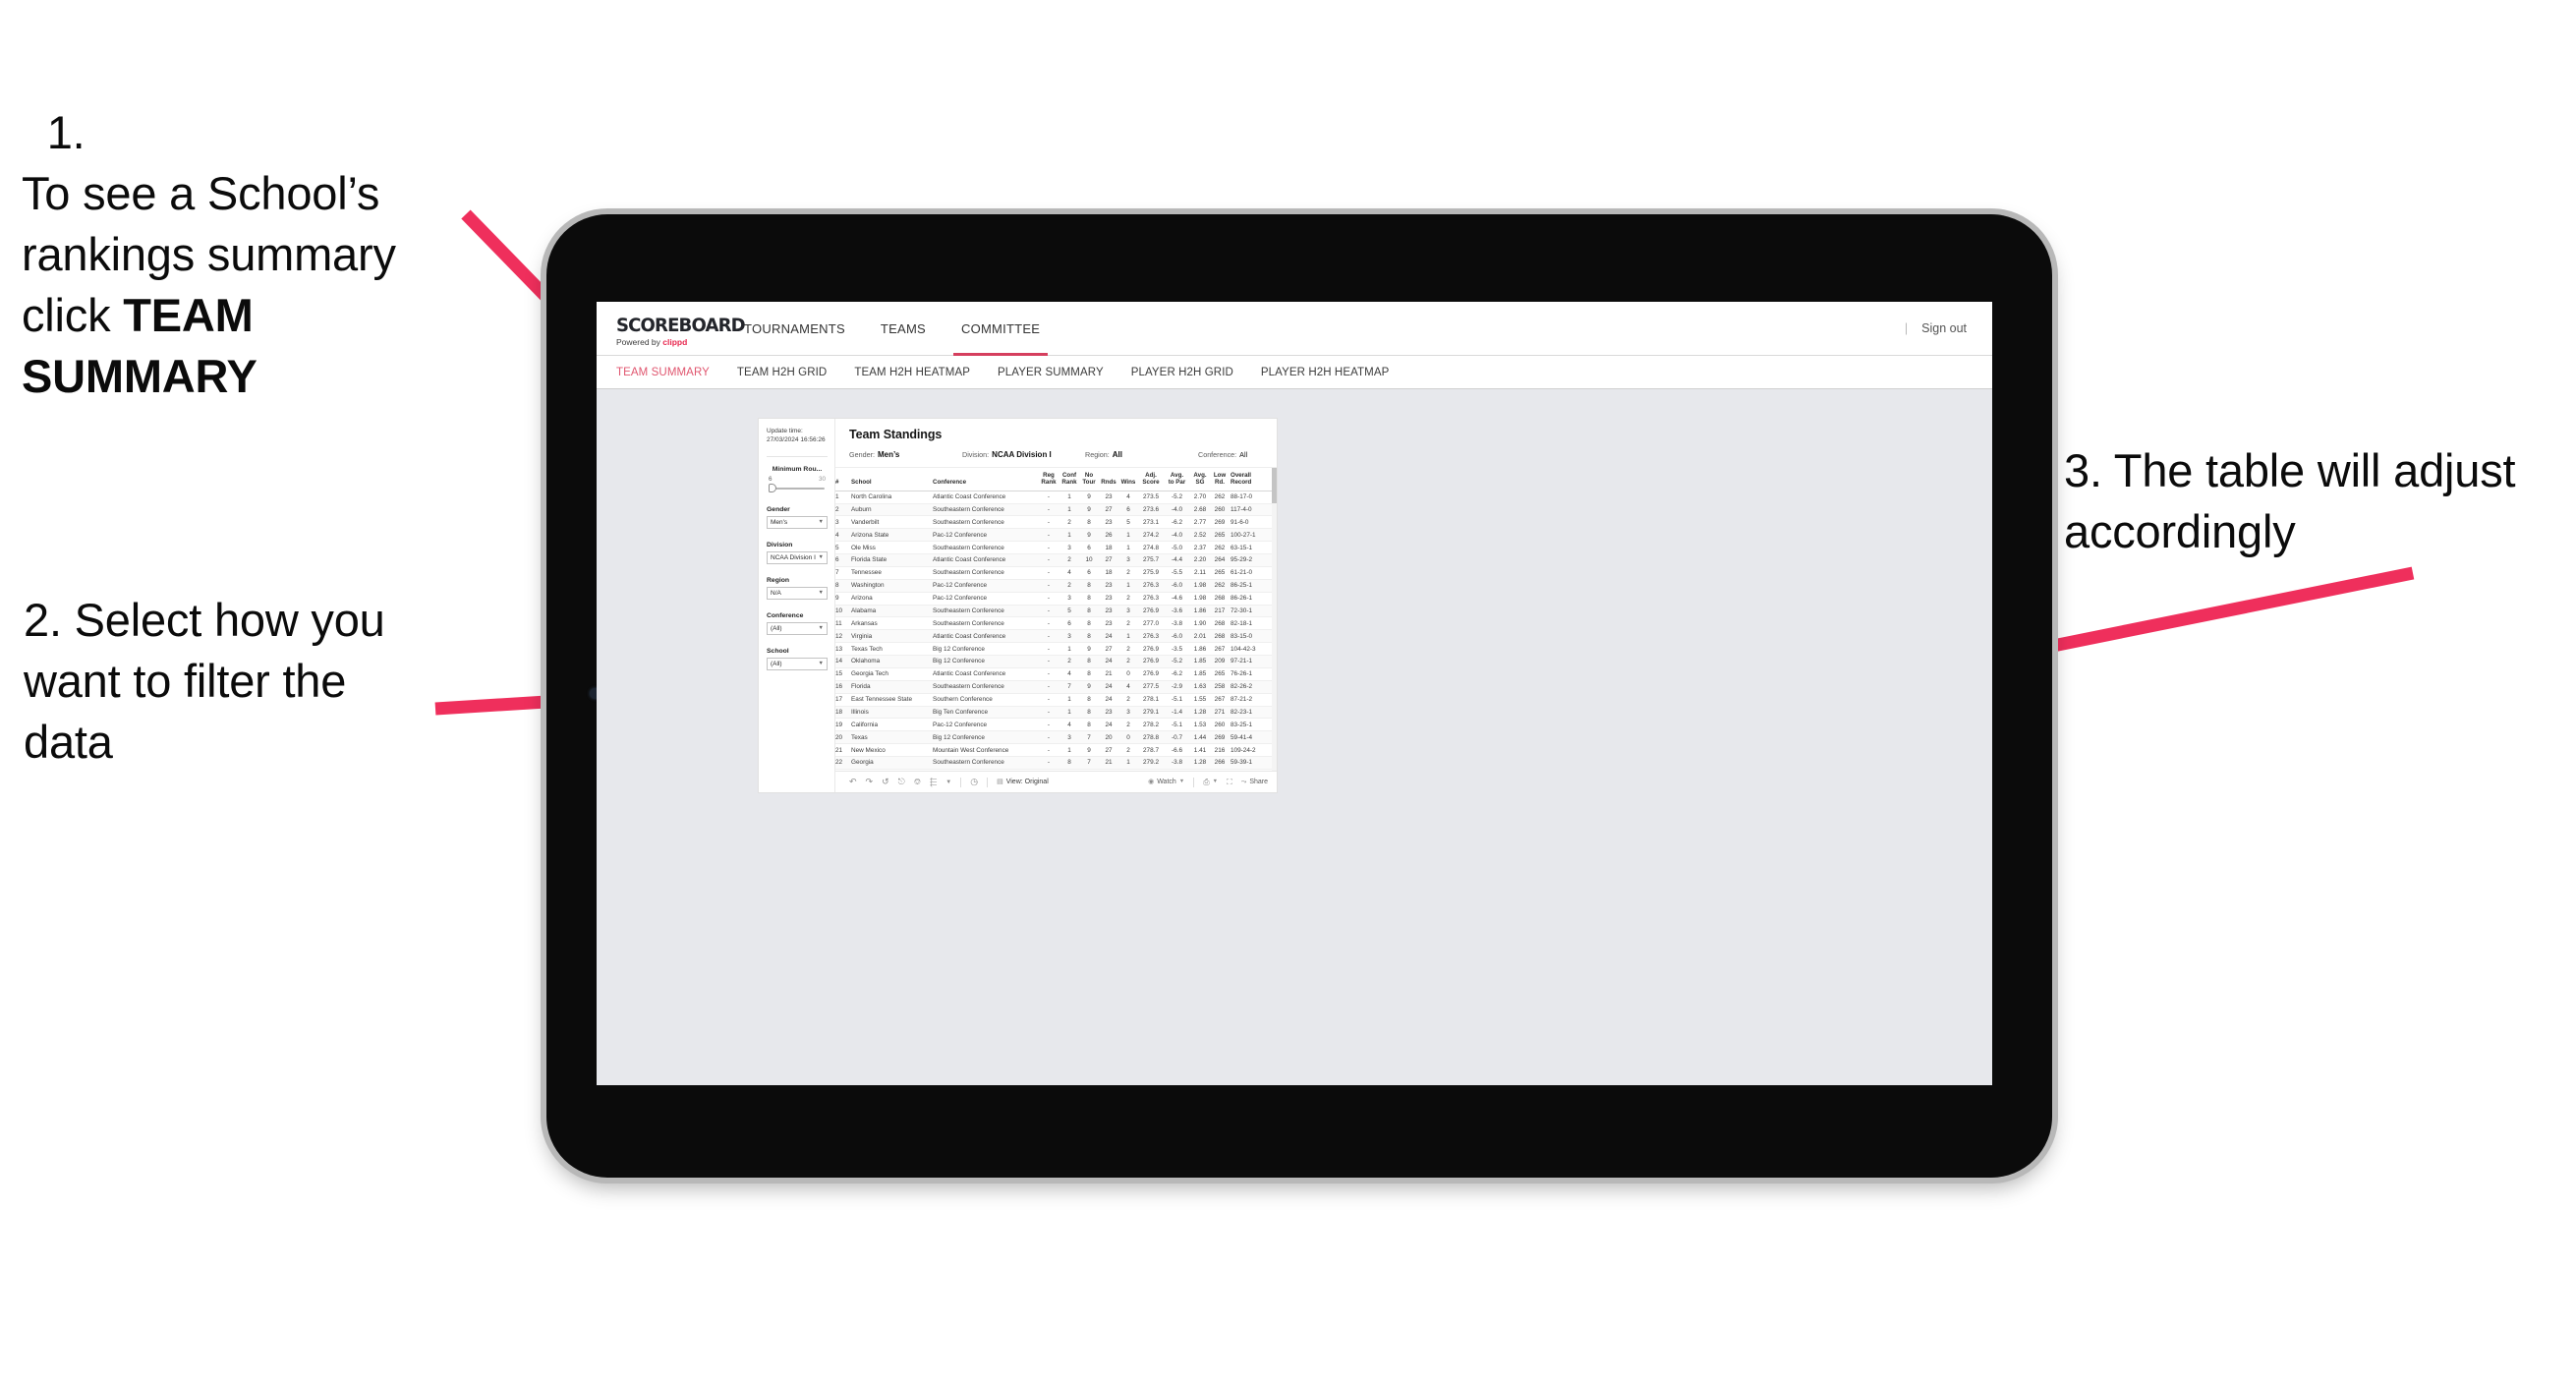 Image resolution: width=2576 pixels, height=1386 pixels. What do you see at coordinates (843, 480) in the screenshot?
I see `col-rank: #` at bounding box center [843, 480].